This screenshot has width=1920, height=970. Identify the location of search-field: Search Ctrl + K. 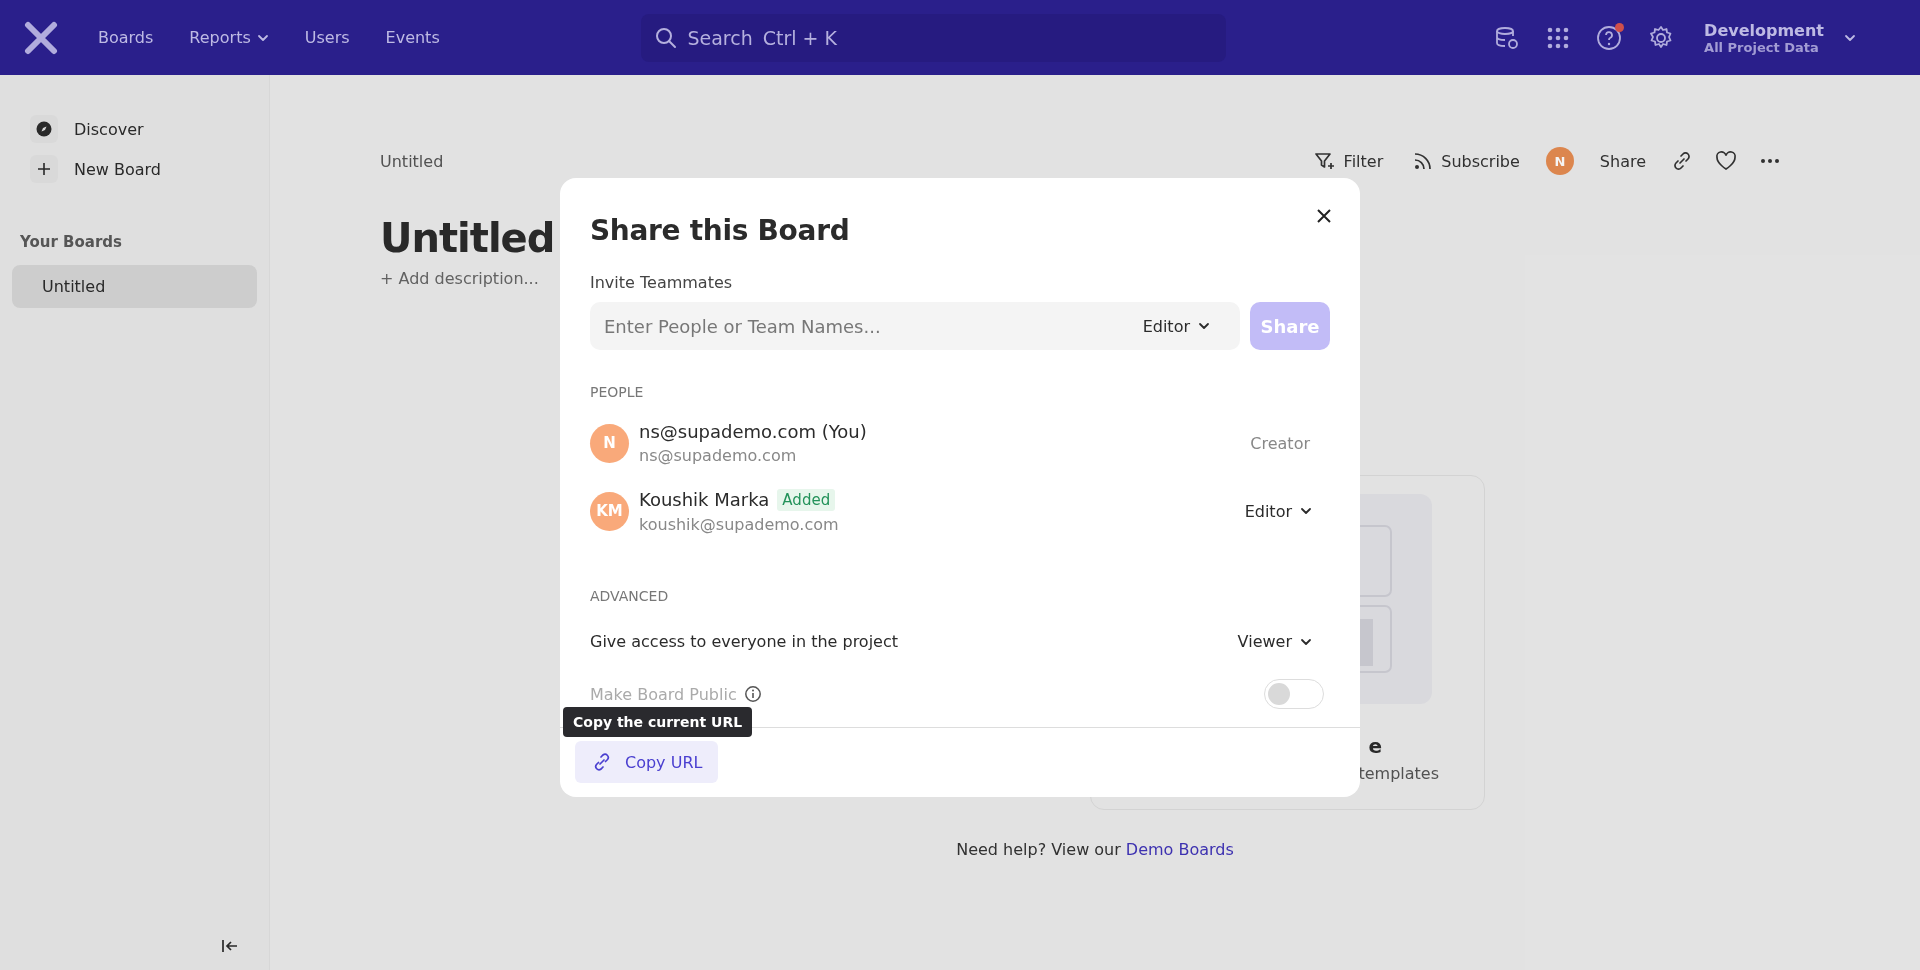
(934, 37).